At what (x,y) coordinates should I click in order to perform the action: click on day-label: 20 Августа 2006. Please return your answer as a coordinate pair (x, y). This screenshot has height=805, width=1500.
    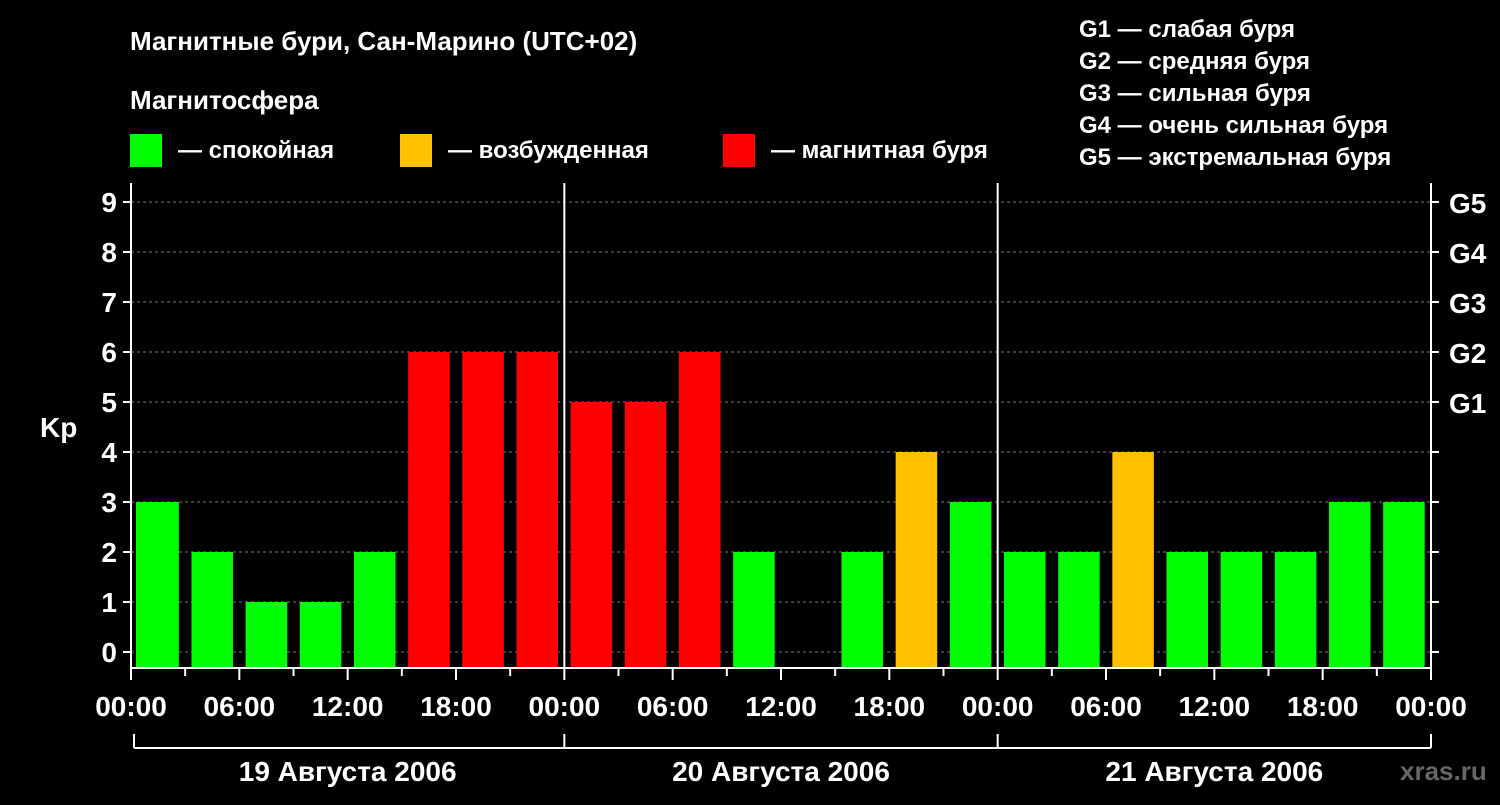
    Looking at the image, I should click on (781, 771).